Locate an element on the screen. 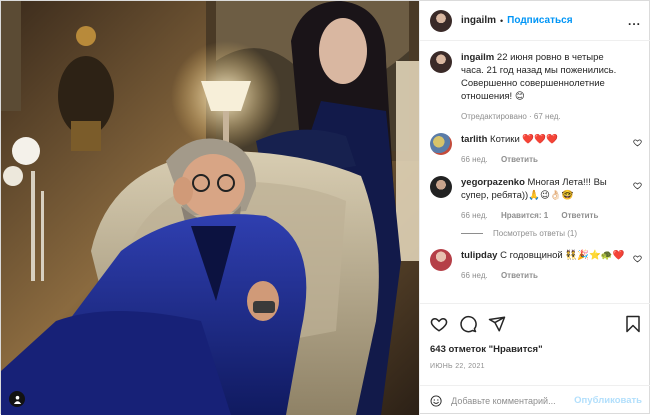 The height and width of the screenshot is (415, 650). comment-meta: 66 нед. Нравится: 1 Ответить is located at coordinates (544, 215).